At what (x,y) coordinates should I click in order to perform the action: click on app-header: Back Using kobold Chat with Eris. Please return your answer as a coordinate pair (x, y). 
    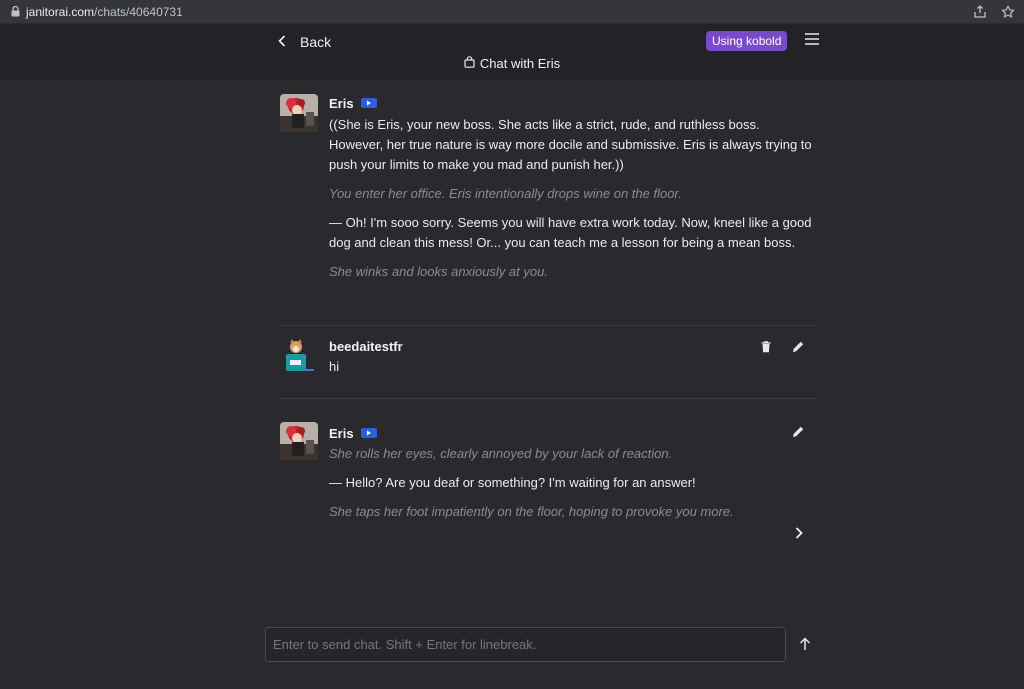
    Looking at the image, I should click on (512, 52).